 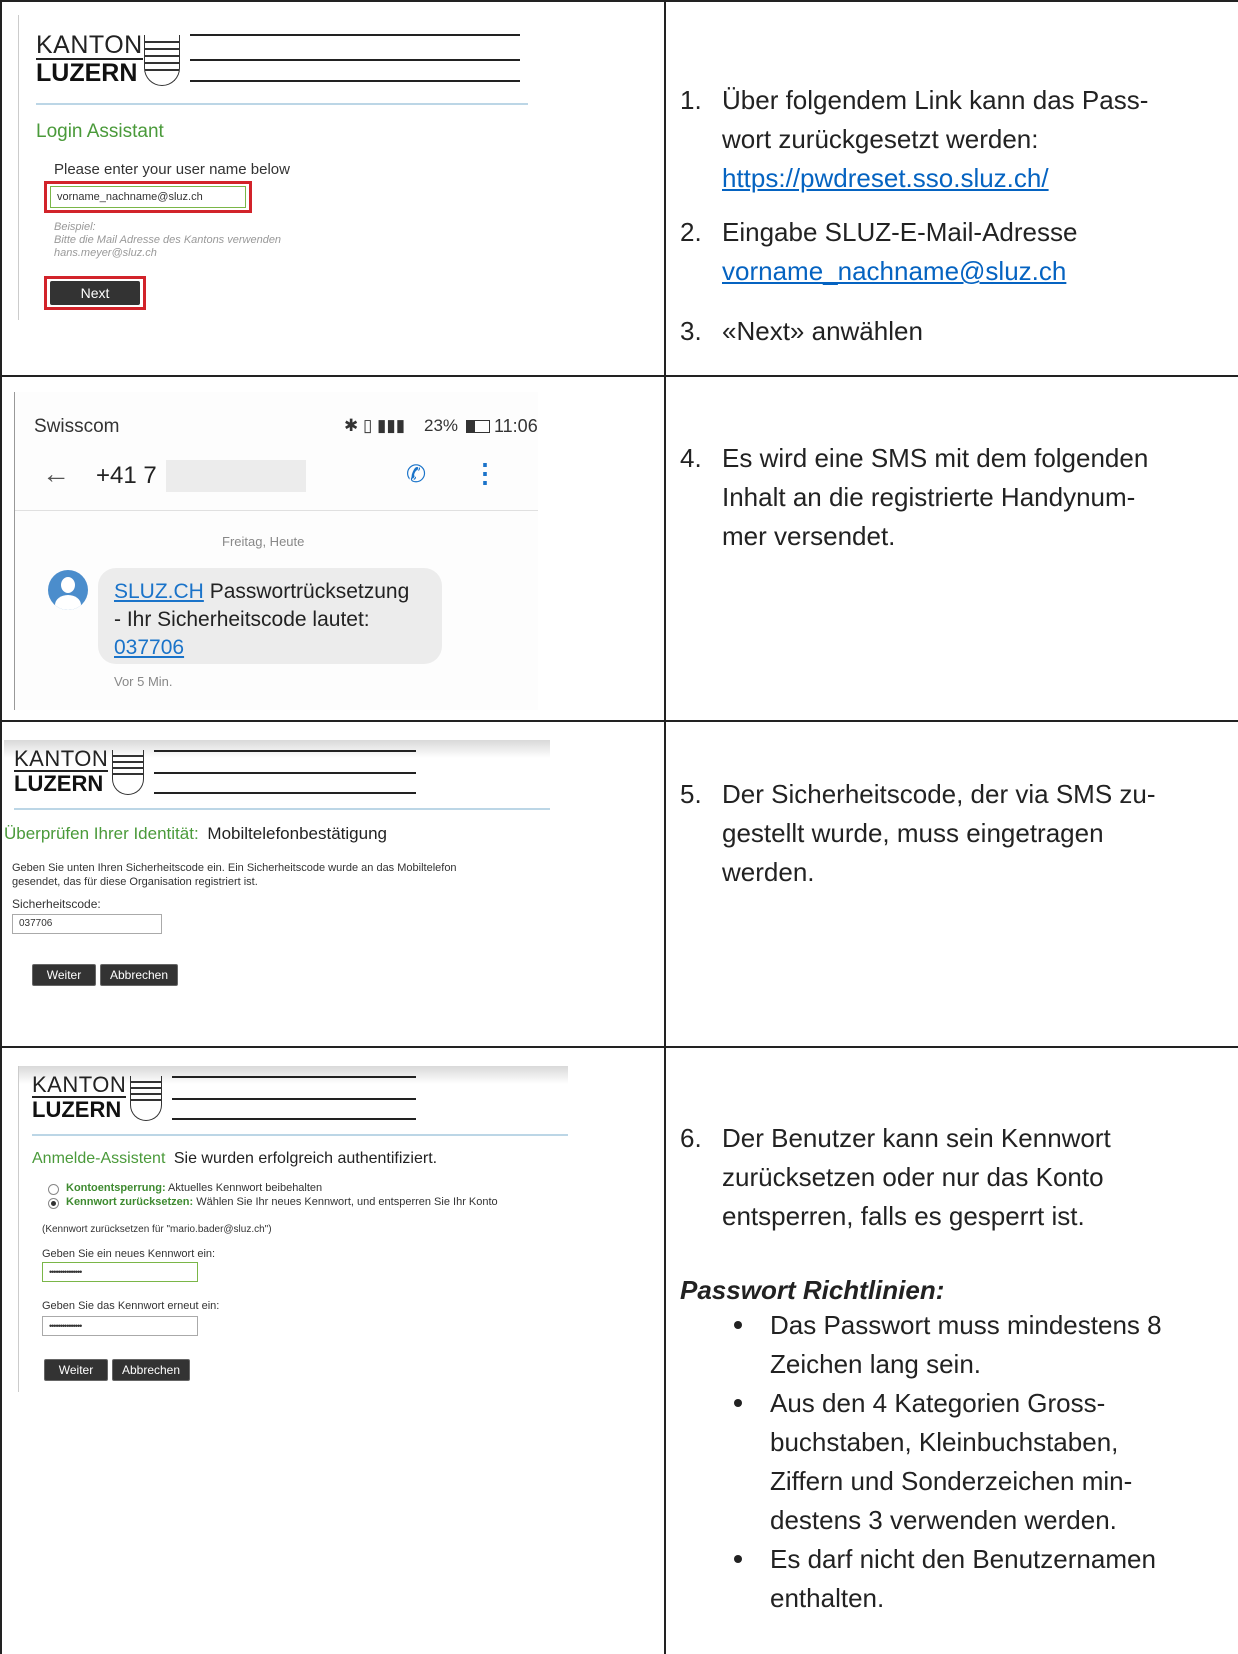 I want to click on option-text: Aktuelles Kennwort beibehalten, so click(x=244, y=1188).